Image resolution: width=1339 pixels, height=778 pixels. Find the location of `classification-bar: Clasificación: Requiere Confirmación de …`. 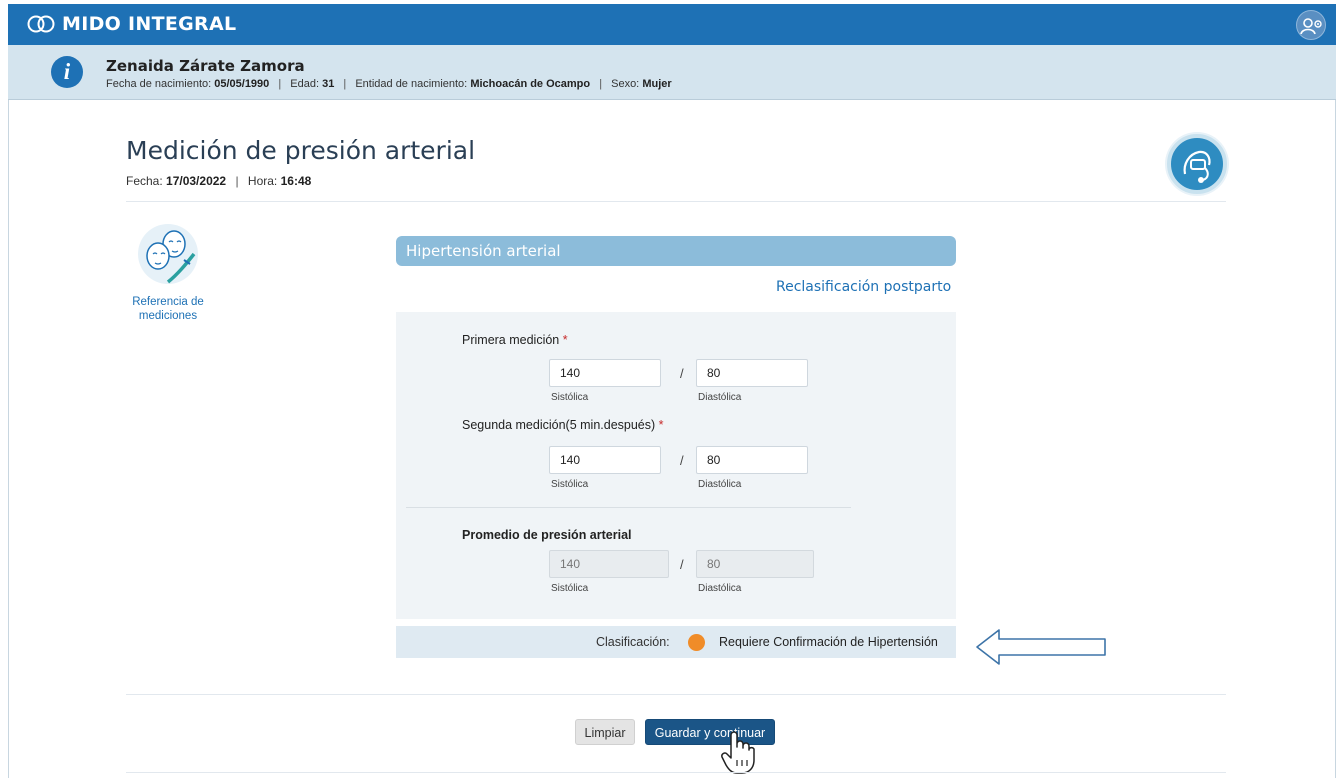

classification-bar: Clasificación: Requiere Confirmación de … is located at coordinates (676, 642).